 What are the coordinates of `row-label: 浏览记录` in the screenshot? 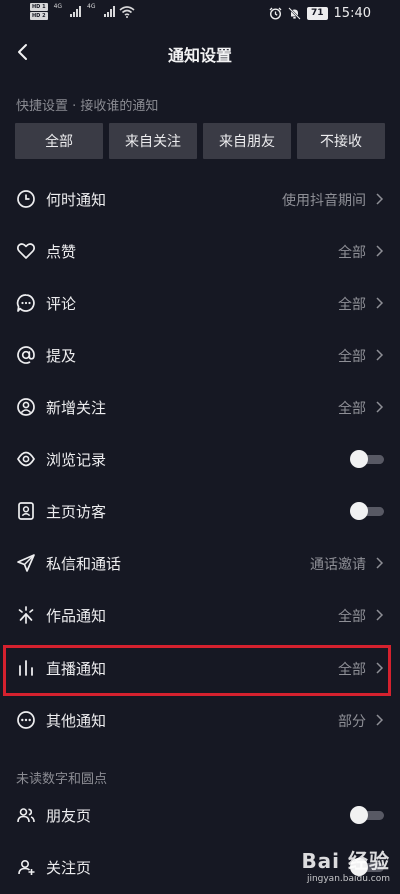 It's located at (76, 460).